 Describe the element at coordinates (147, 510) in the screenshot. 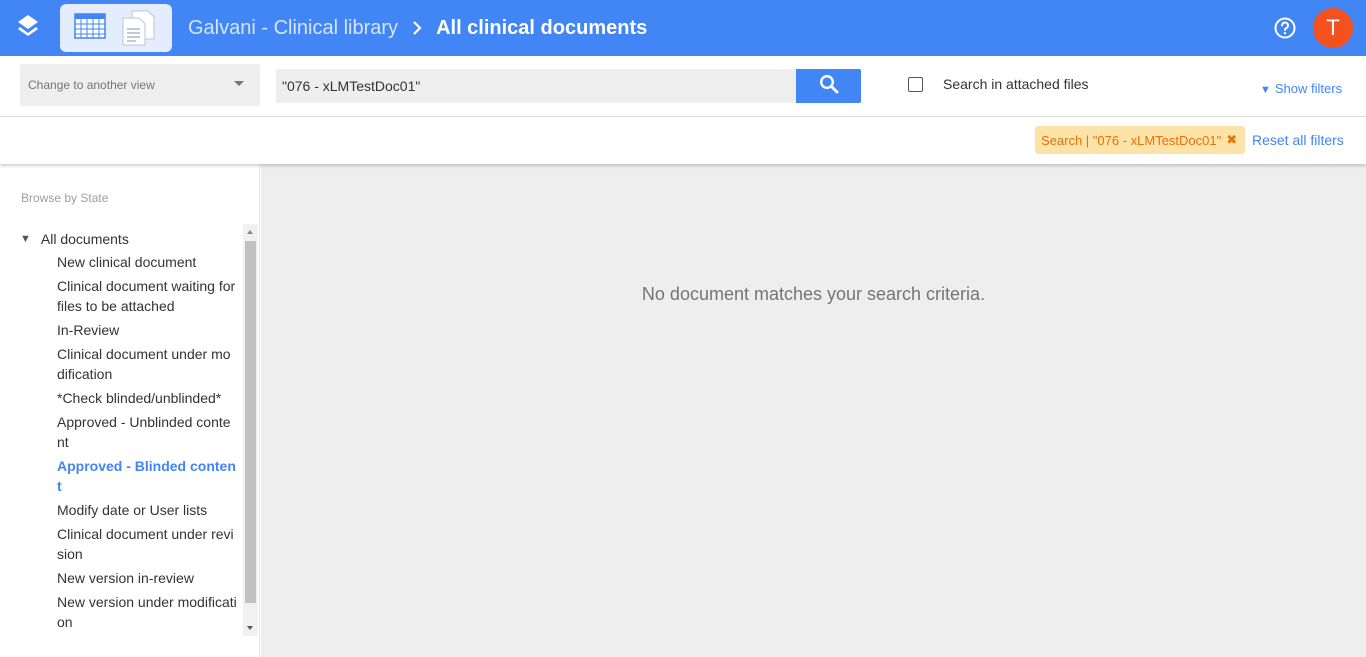

I see `sidebar-state-item: Modify date or User lists` at that location.